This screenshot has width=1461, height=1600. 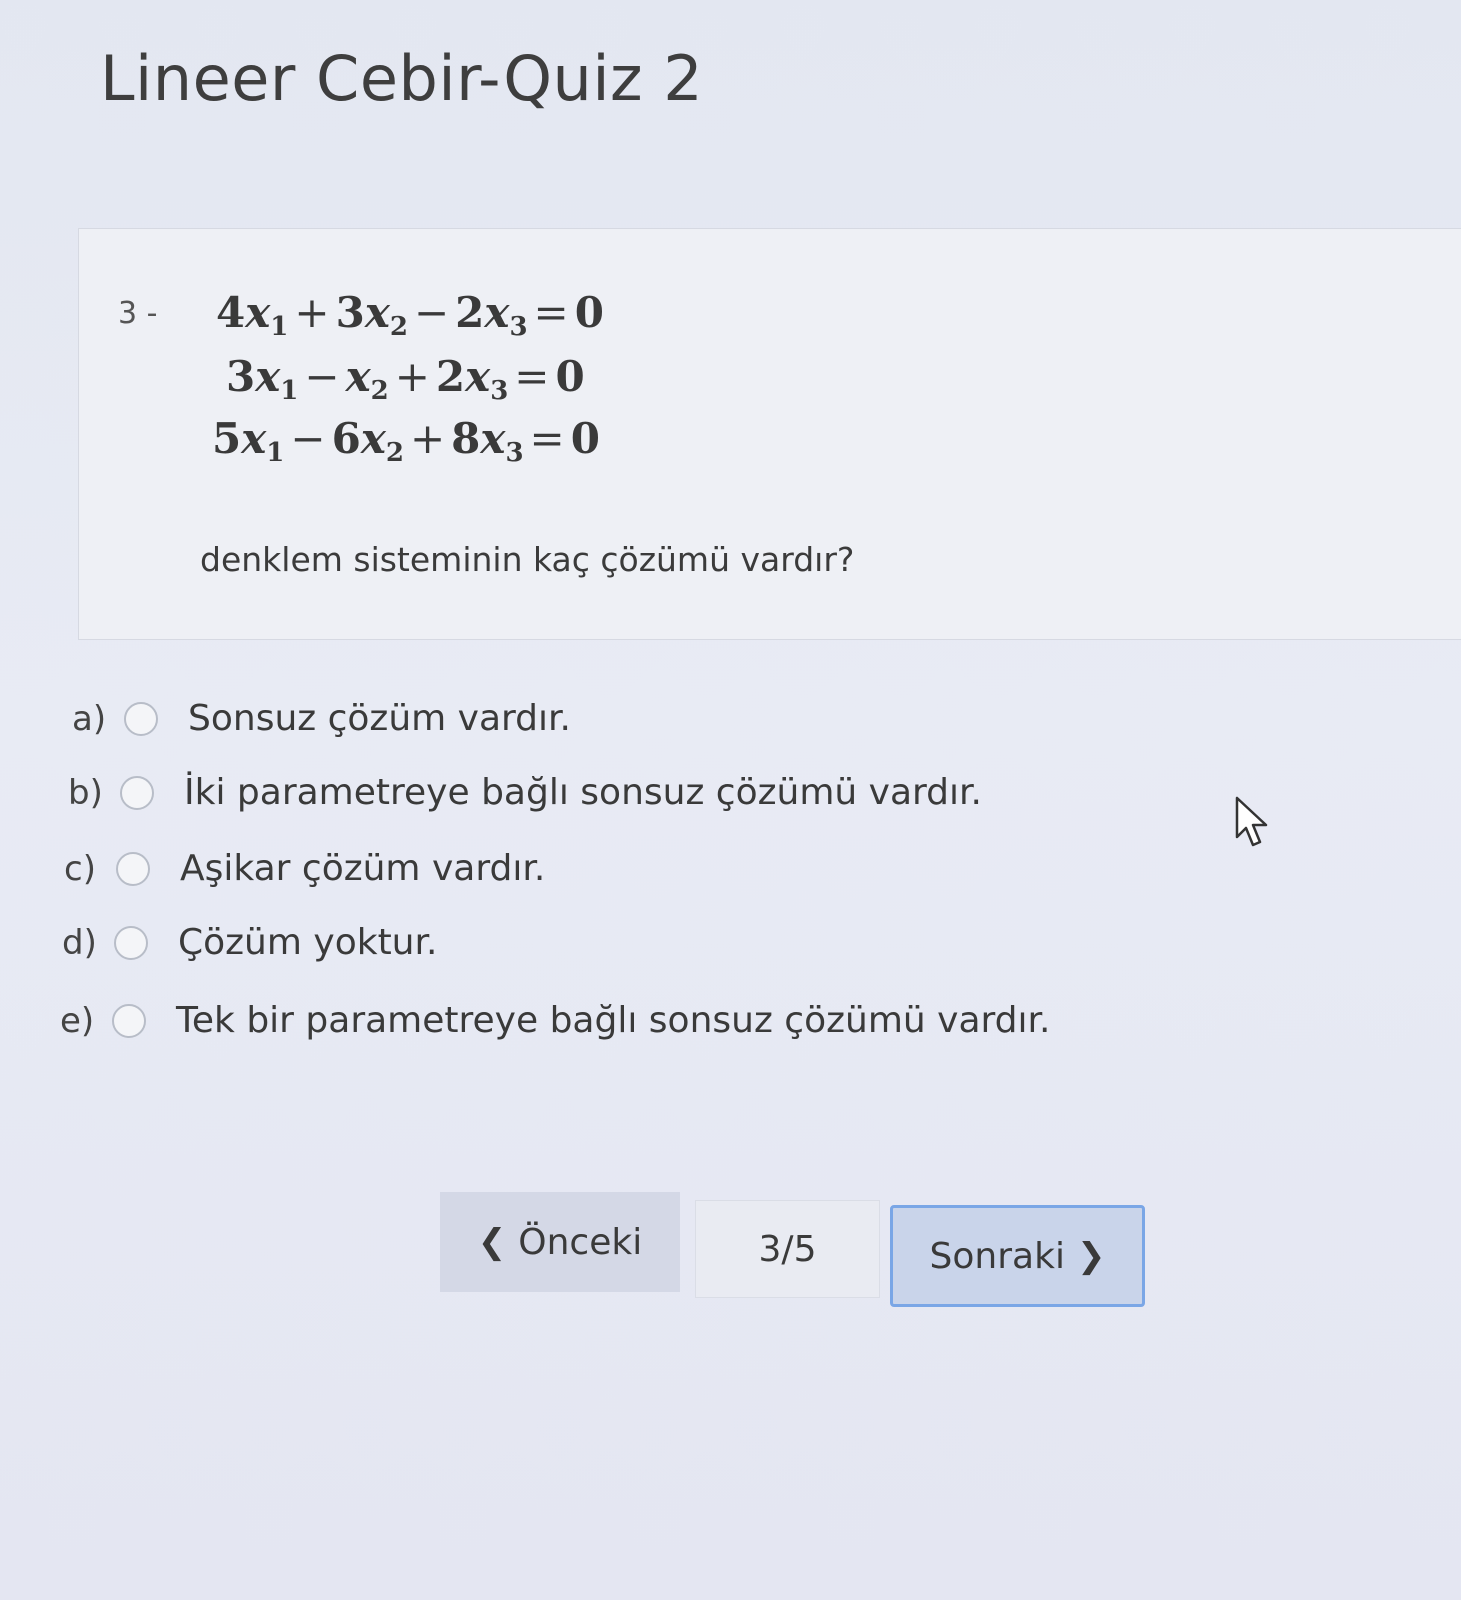 What do you see at coordinates (1251, 821) in the screenshot?
I see `mouse-cursor-icon` at bounding box center [1251, 821].